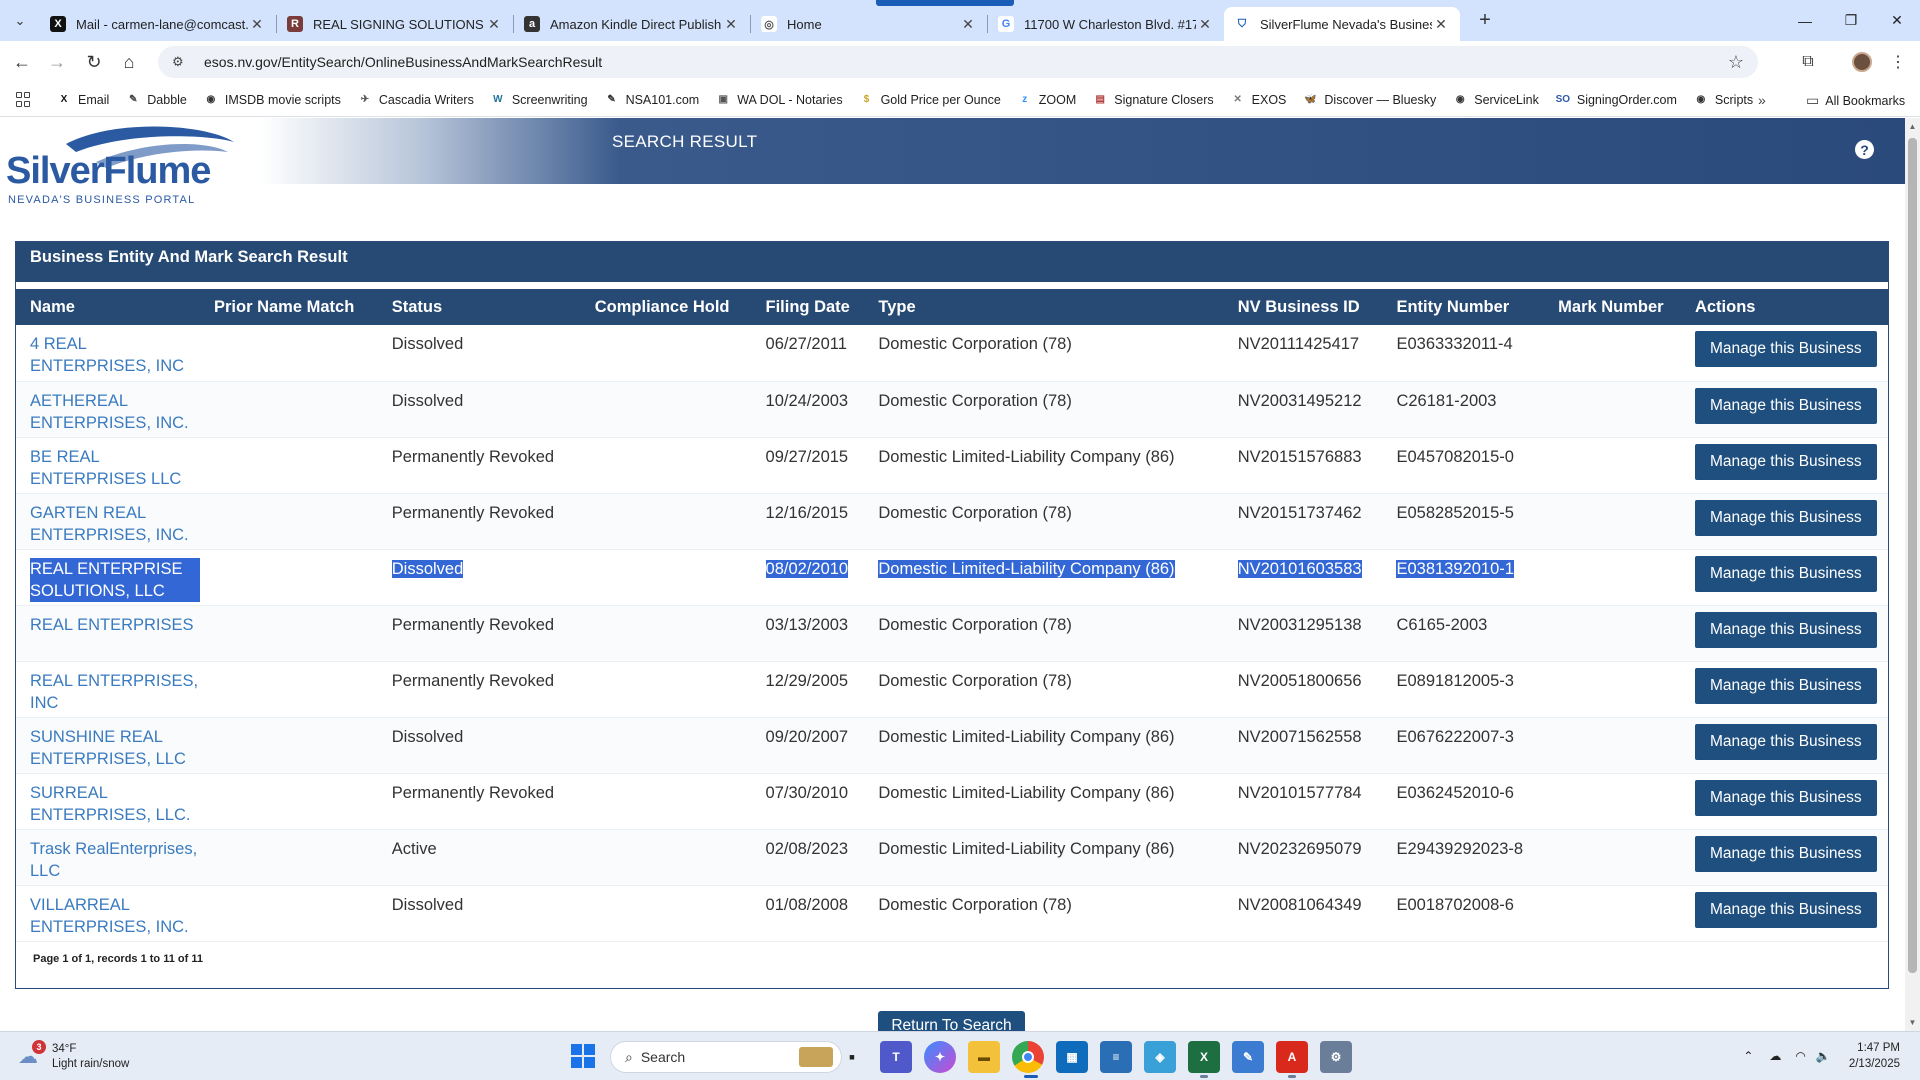 This screenshot has width=1920, height=1080. Describe the element at coordinates (83, 100) in the screenshot. I see `bookmark-item: X Email` at that location.